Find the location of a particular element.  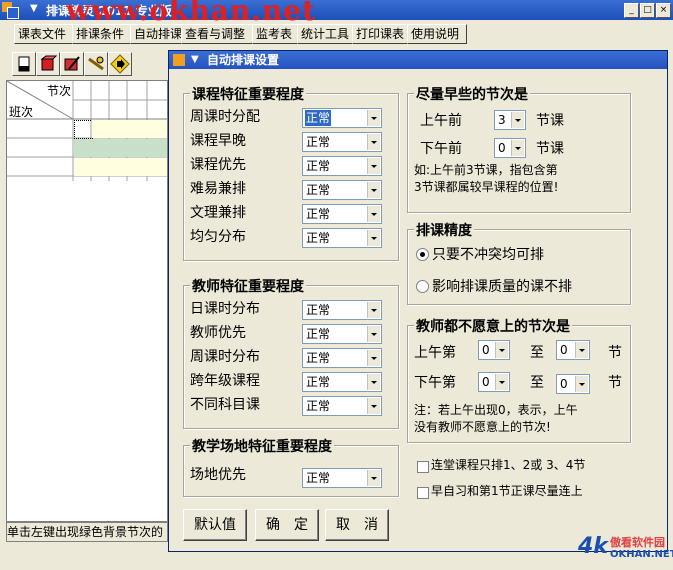

teacher-priority-combo: 正常 is located at coordinates (342, 334).